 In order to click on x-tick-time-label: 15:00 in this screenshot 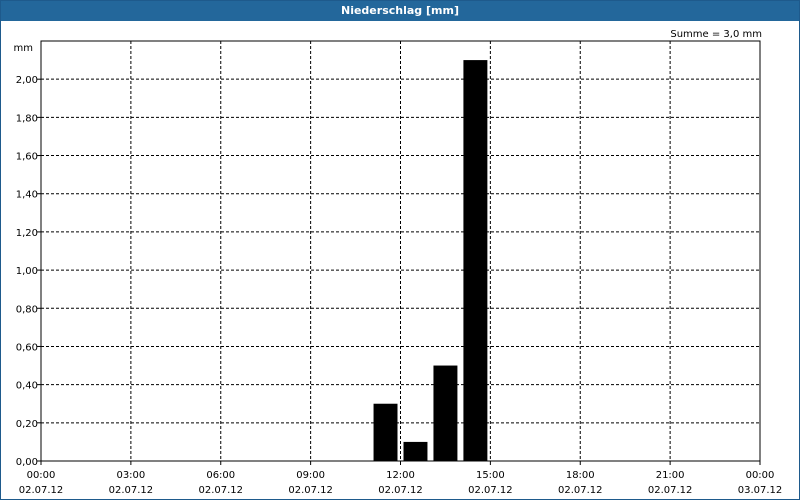, I will do `click(490, 475)`.